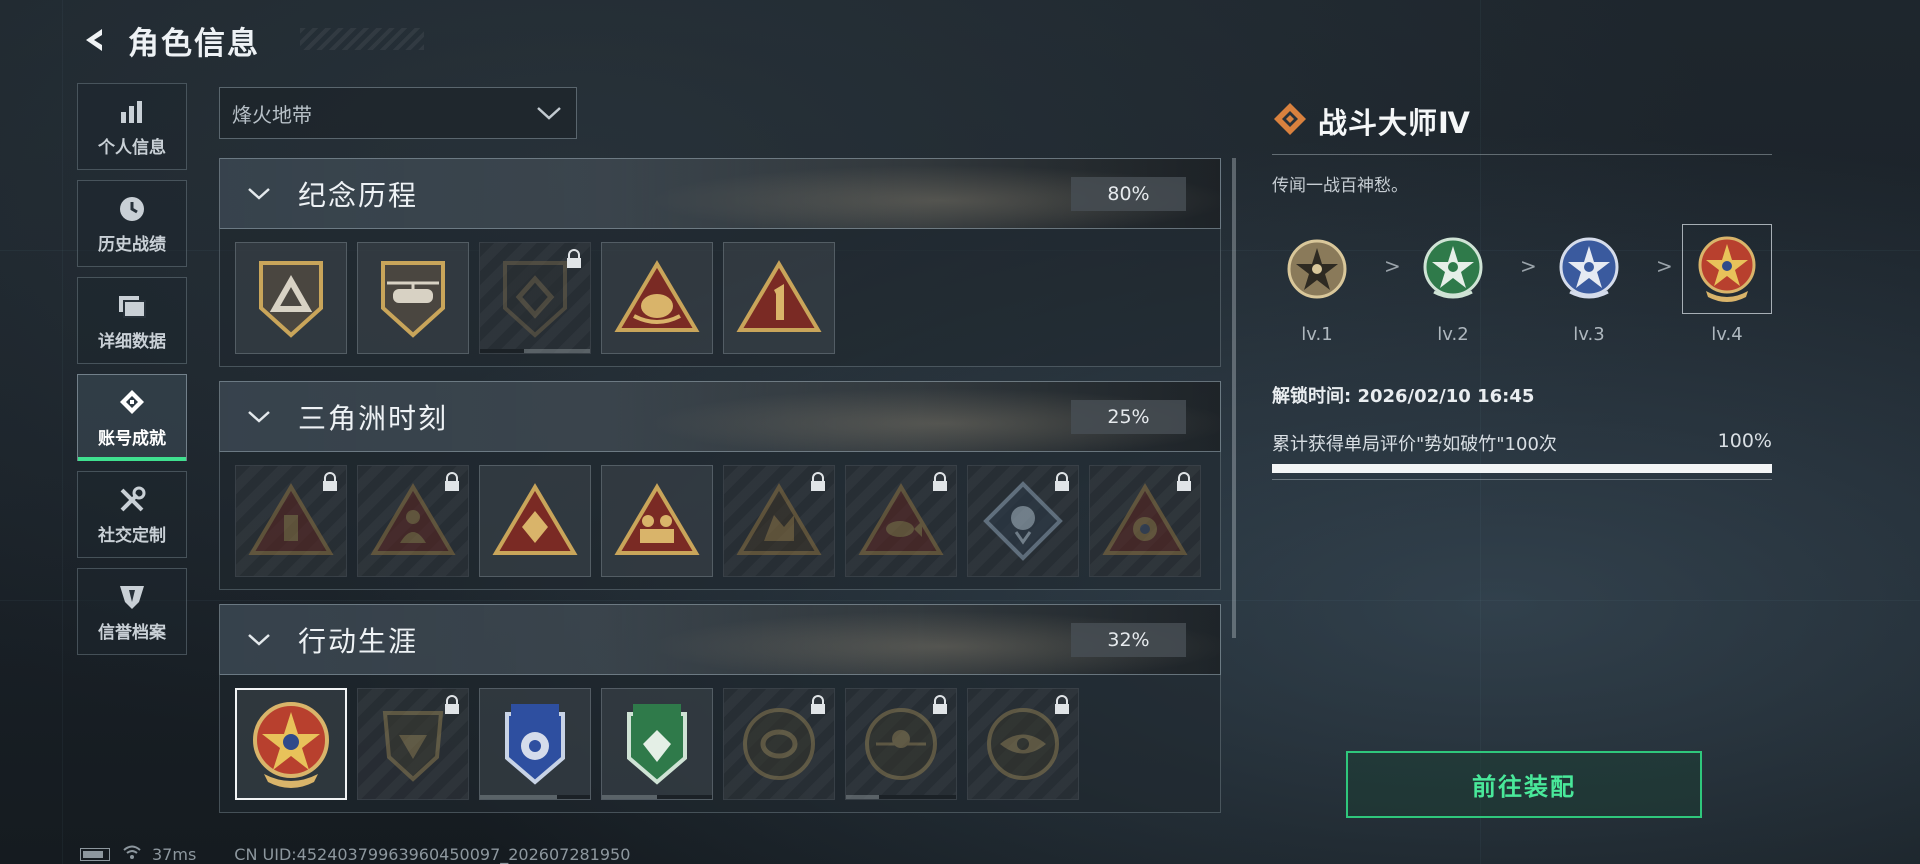 The width and height of the screenshot is (1920, 864). I want to click on level-4: lv.4, so click(1727, 284).